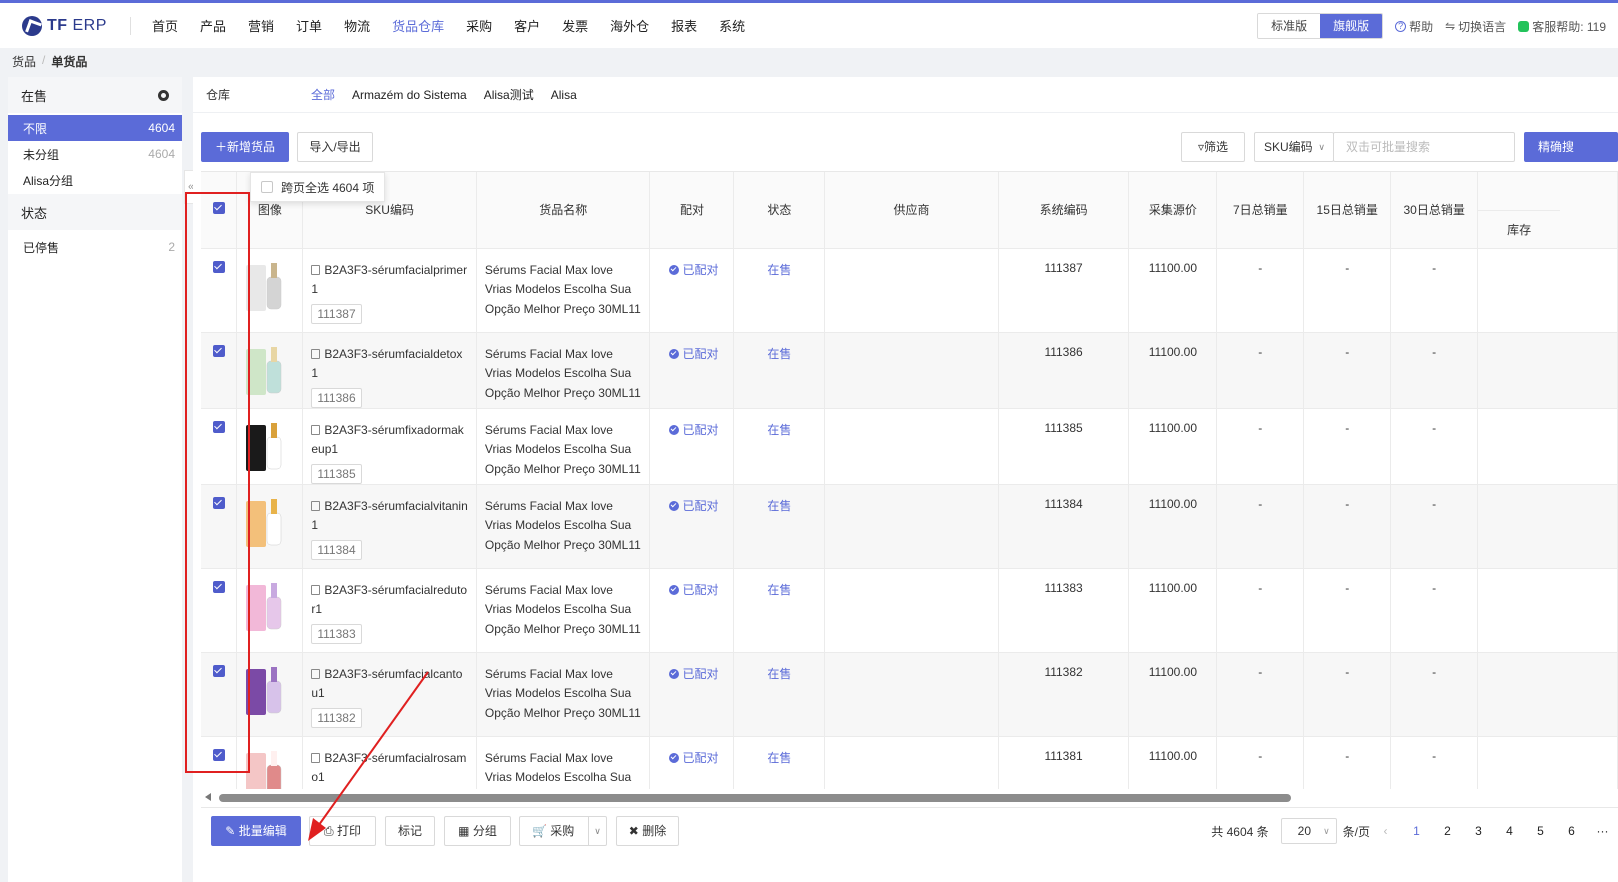  What do you see at coordinates (1571, 147) in the screenshot?
I see `exact-search-button: 精确搜` at bounding box center [1571, 147].